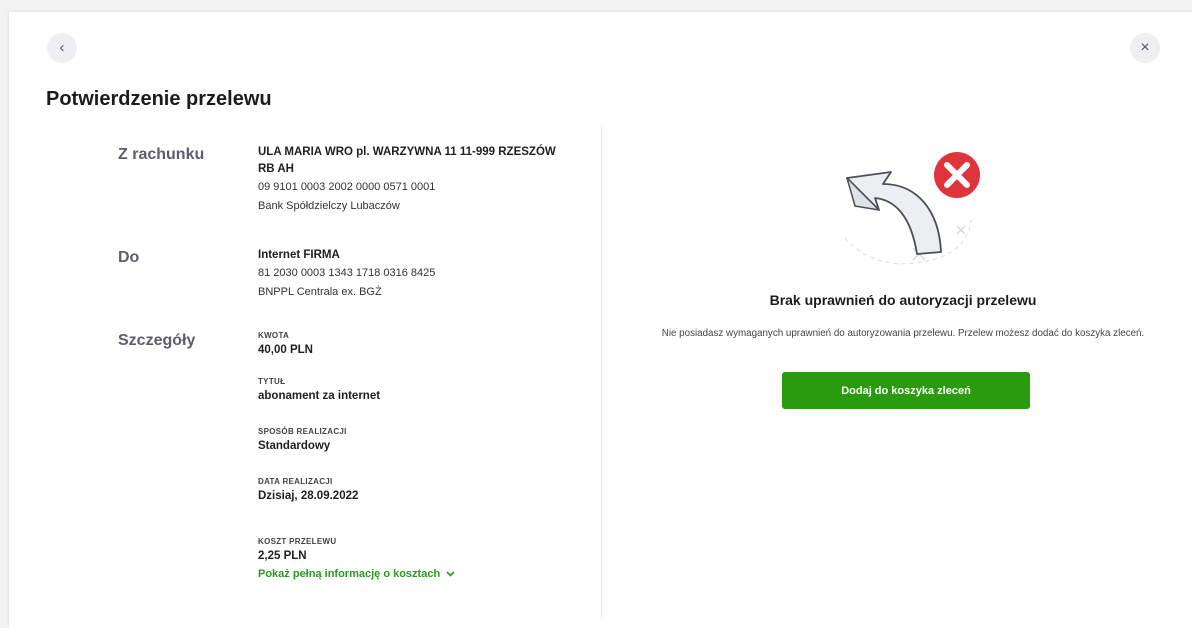 This screenshot has height=628, width=1192. What do you see at coordinates (320, 292) in the screenshot?
I see `recipient-bank-name: BNPPL Centrala ex. BGŻ` at bounding box center [320, 292].